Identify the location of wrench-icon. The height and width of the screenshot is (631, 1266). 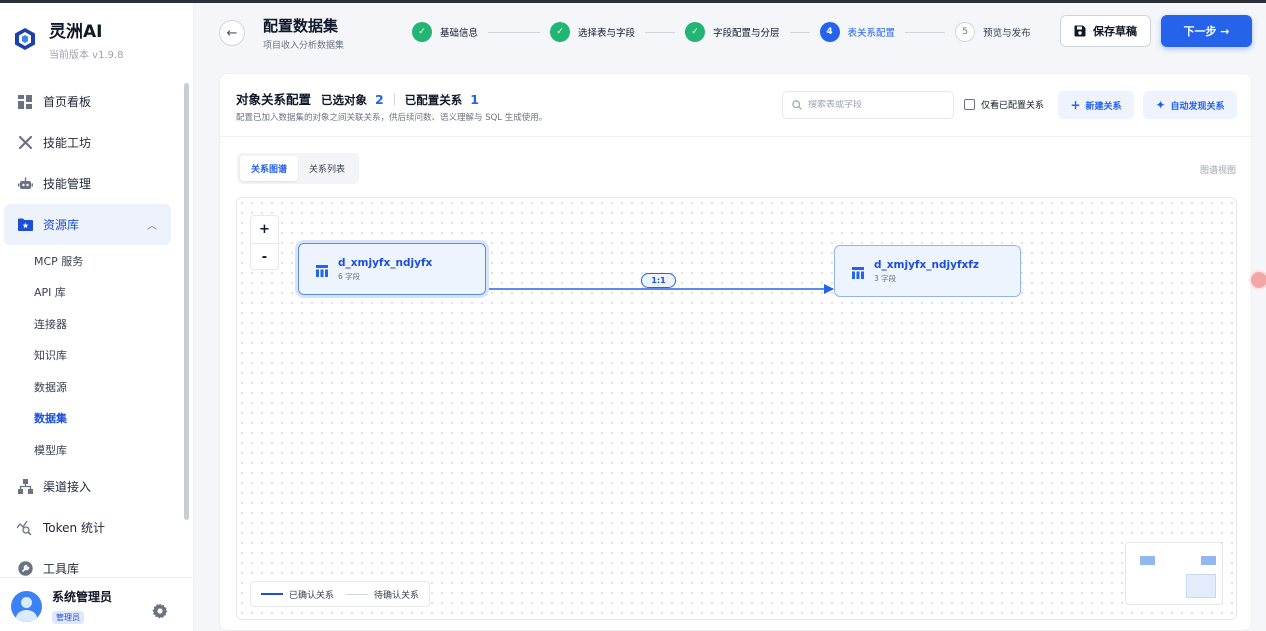
(25, 568).